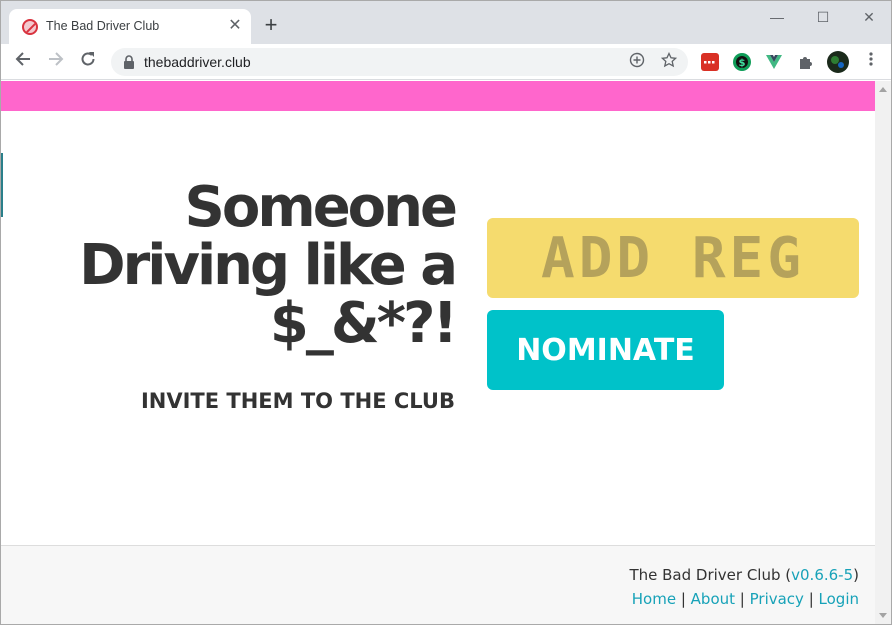 Image resolution: width=892 pixels, height=625 pixels. What do you see at coordinates (446, 22) in the screenshot?
I see `tab-strip: The Bad Driver Club ✕ + — ☐ ✕` at bounding box center [446, 22].